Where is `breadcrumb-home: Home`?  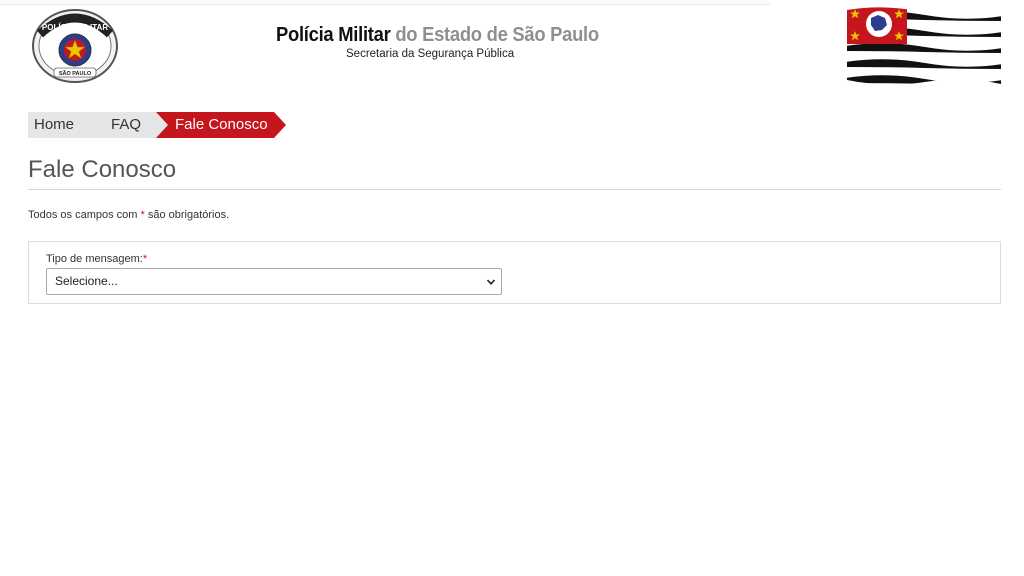 breadcrumb-home: Home is located at coordinates (68, 125).